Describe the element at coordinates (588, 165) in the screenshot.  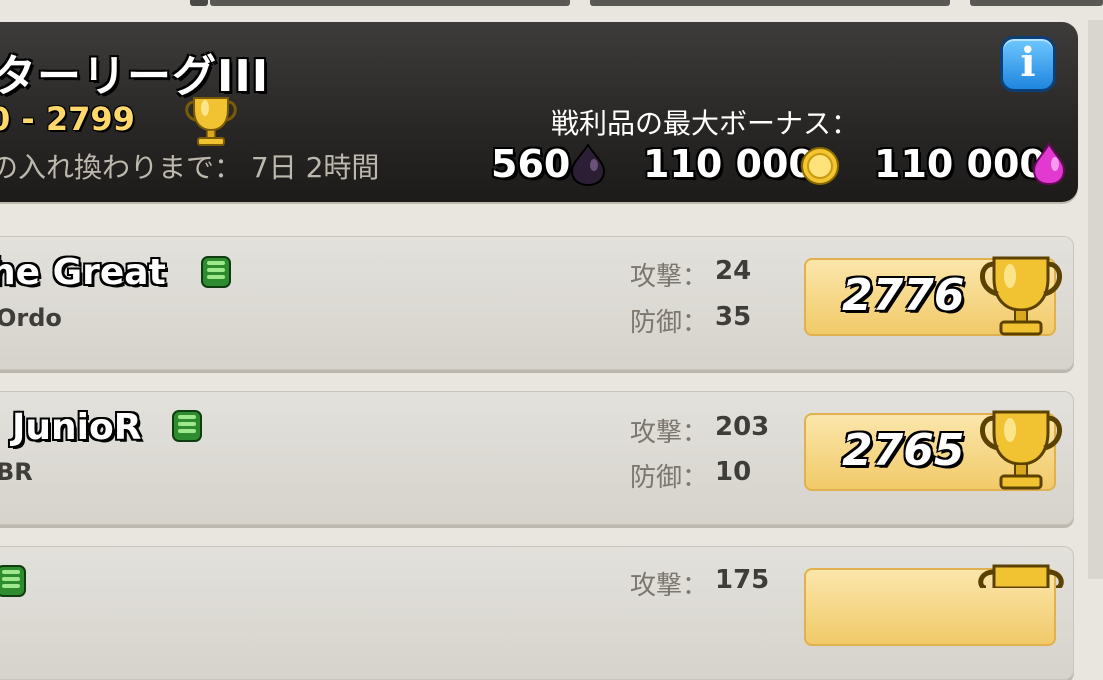
I see `dark-elixir-icon` at that location.